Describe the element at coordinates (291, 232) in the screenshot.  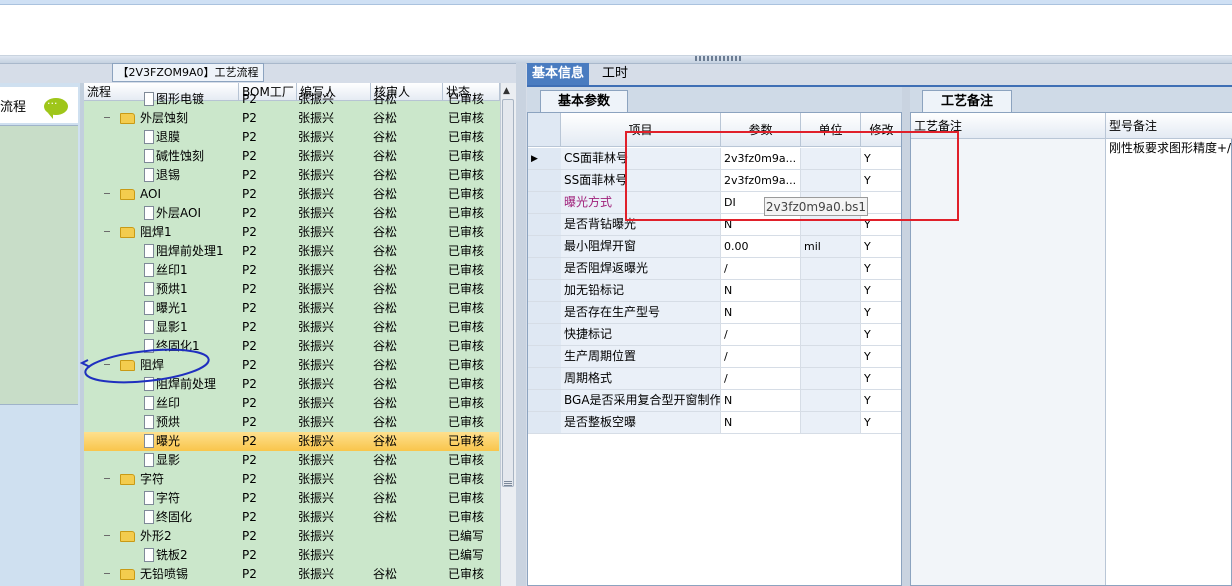
I see `tree-row: 阻焊1 P2 张振兴 谷松 已审核` at that location.